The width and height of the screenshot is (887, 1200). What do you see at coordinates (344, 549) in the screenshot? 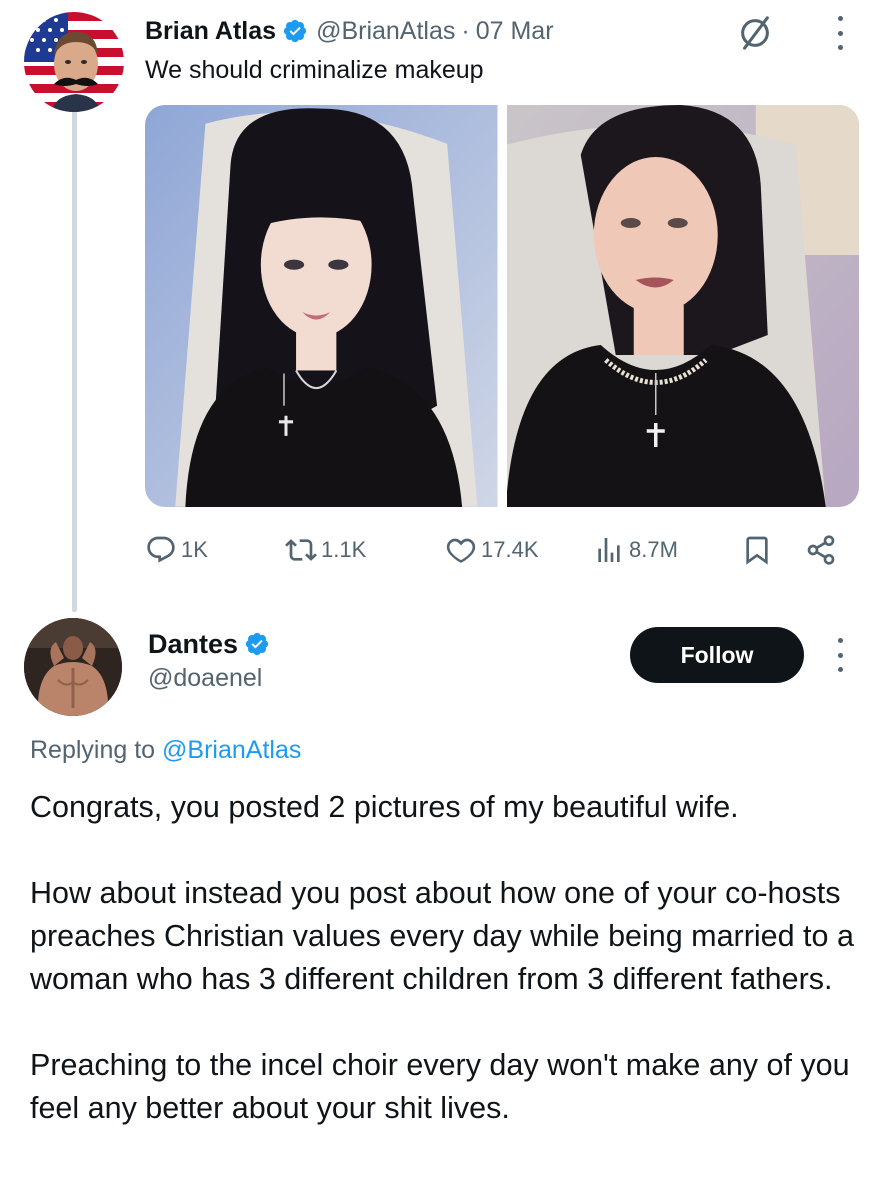
I see `retweet-count: 1.1K` at bounding box center [344, 549].